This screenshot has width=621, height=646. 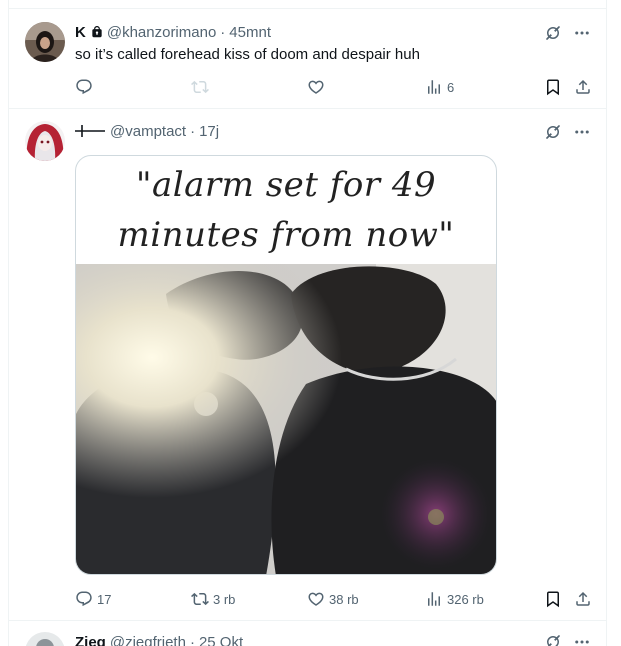 What do you see at coordinates (221, 640) in the screenshot?
I see `timestamp: 25 Okt` at bounding box center [221, 640].